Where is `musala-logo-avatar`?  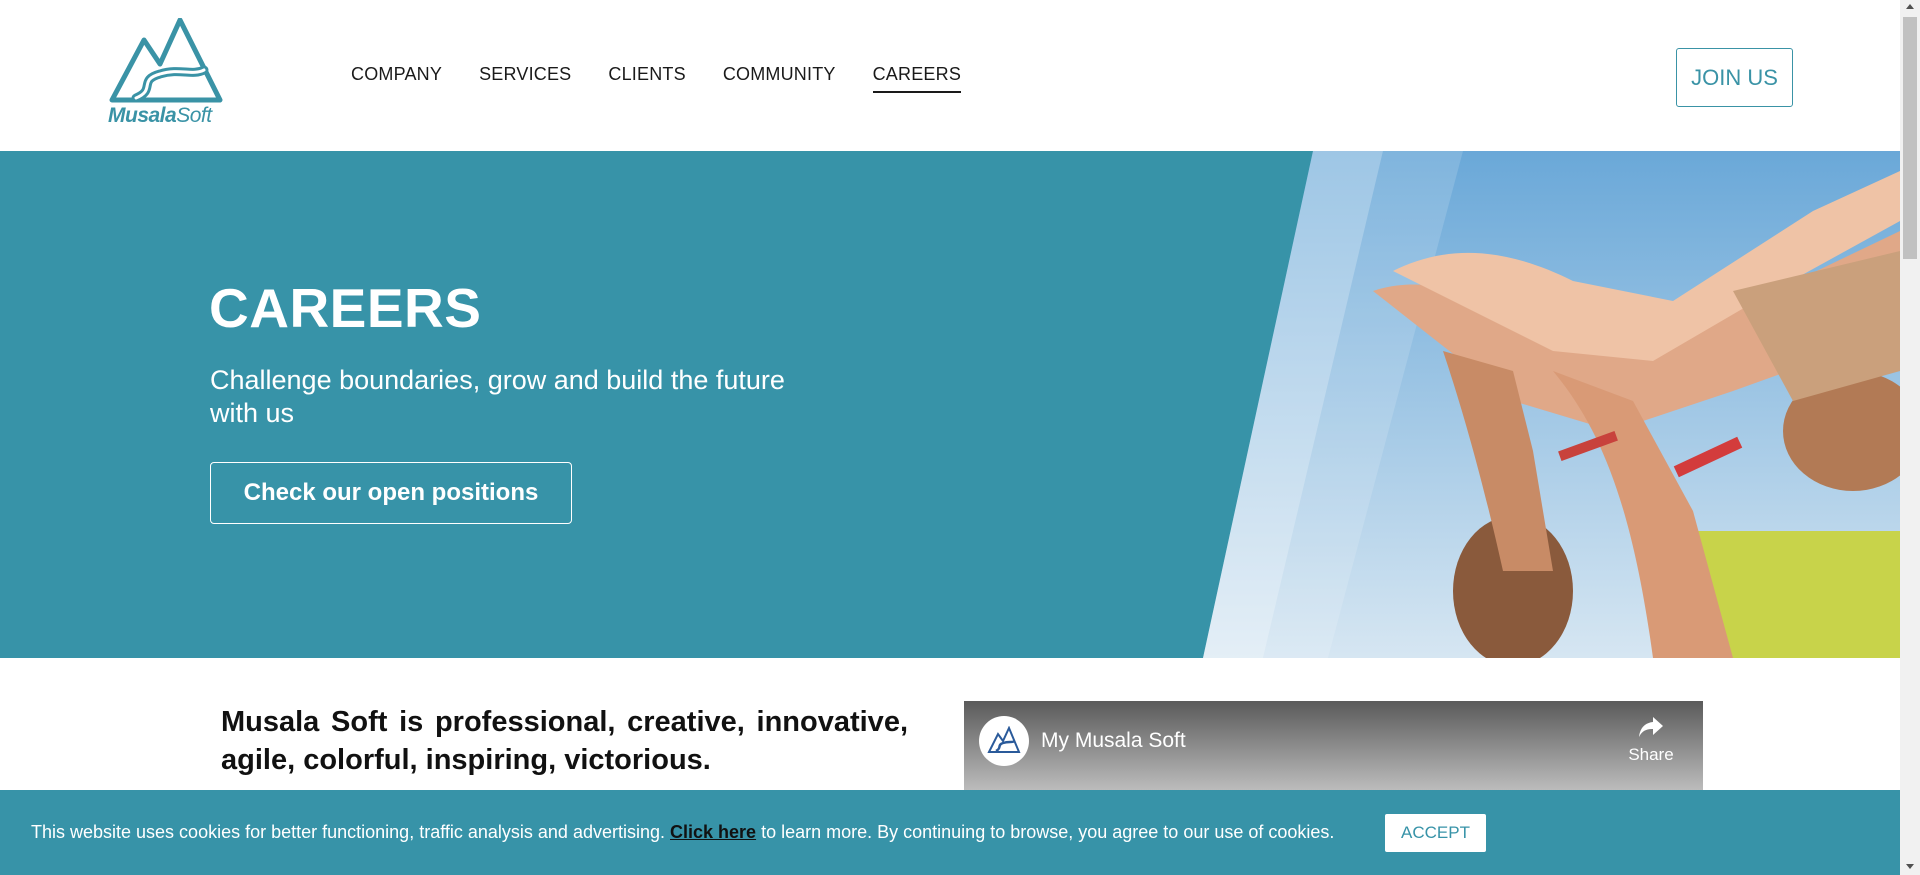
musala-logo-avatar is located at coordinates (1004, 741).